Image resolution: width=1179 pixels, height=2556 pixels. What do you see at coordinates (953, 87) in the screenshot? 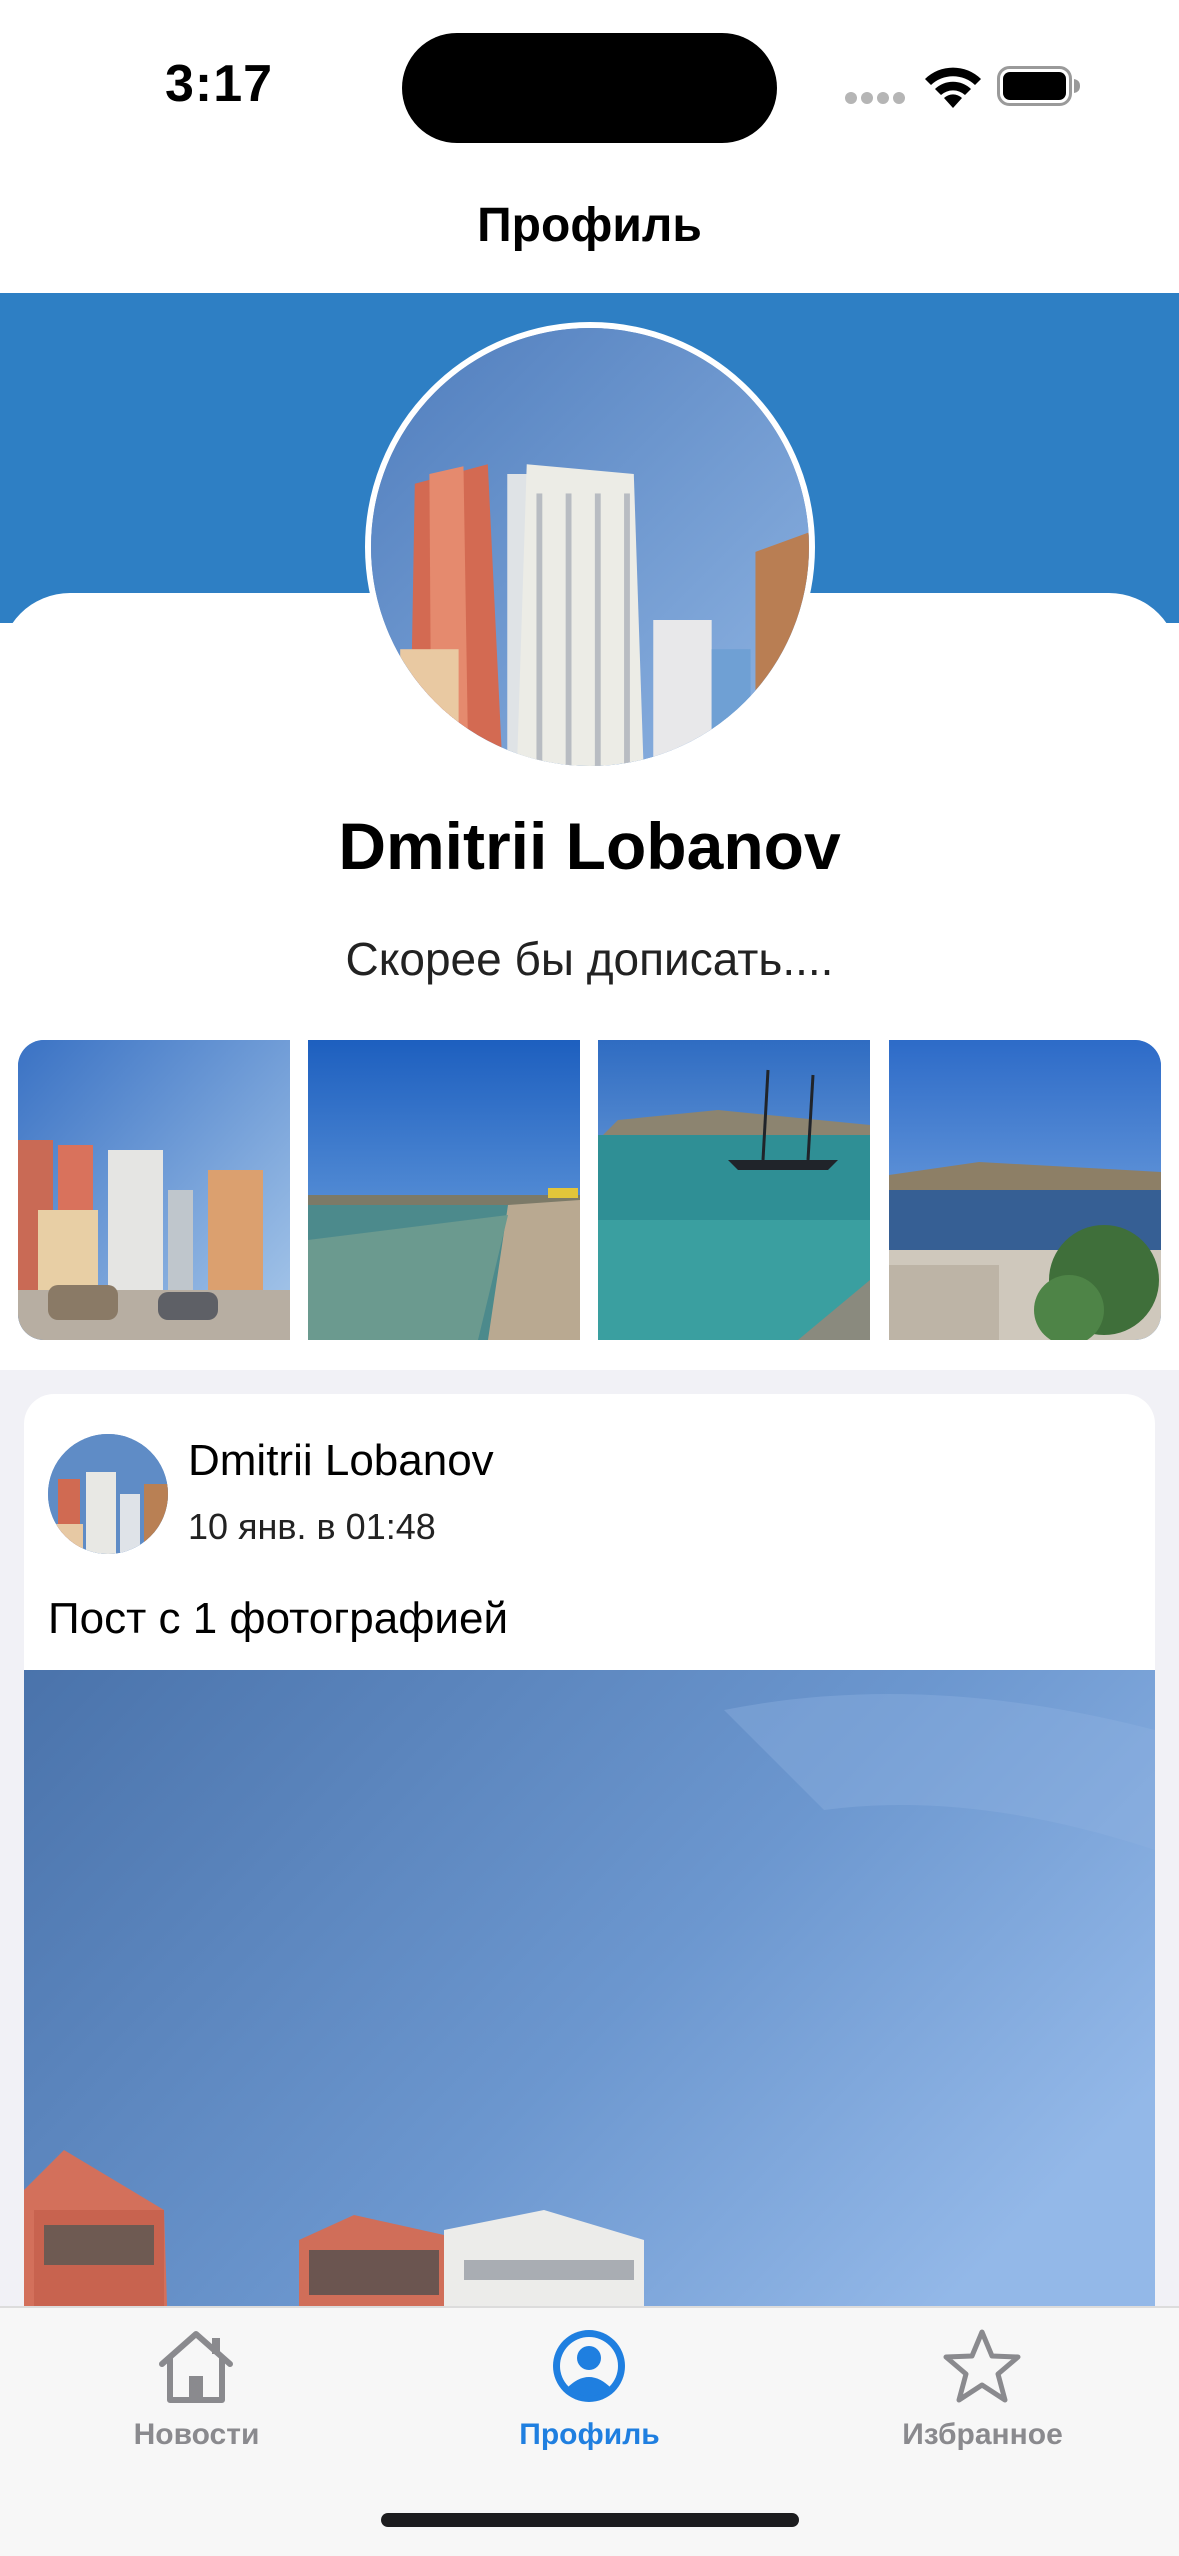
I see `wifi-icon` at bounding box center [953, 87].